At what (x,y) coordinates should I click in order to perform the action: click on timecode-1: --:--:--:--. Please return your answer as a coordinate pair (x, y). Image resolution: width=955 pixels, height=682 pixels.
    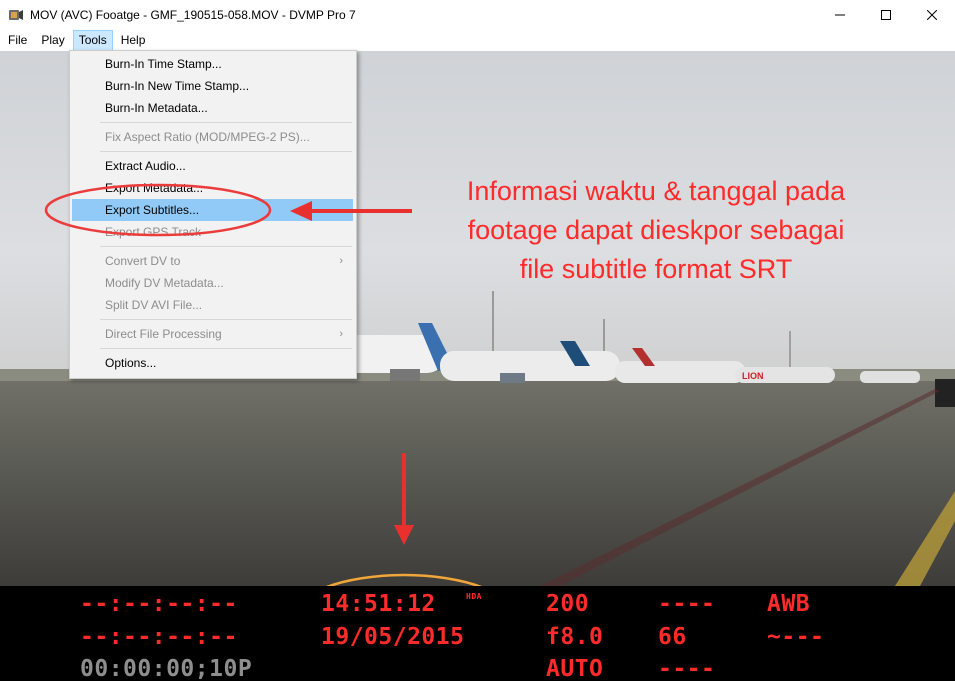
    Looking at the image, I should click on (159, 604).